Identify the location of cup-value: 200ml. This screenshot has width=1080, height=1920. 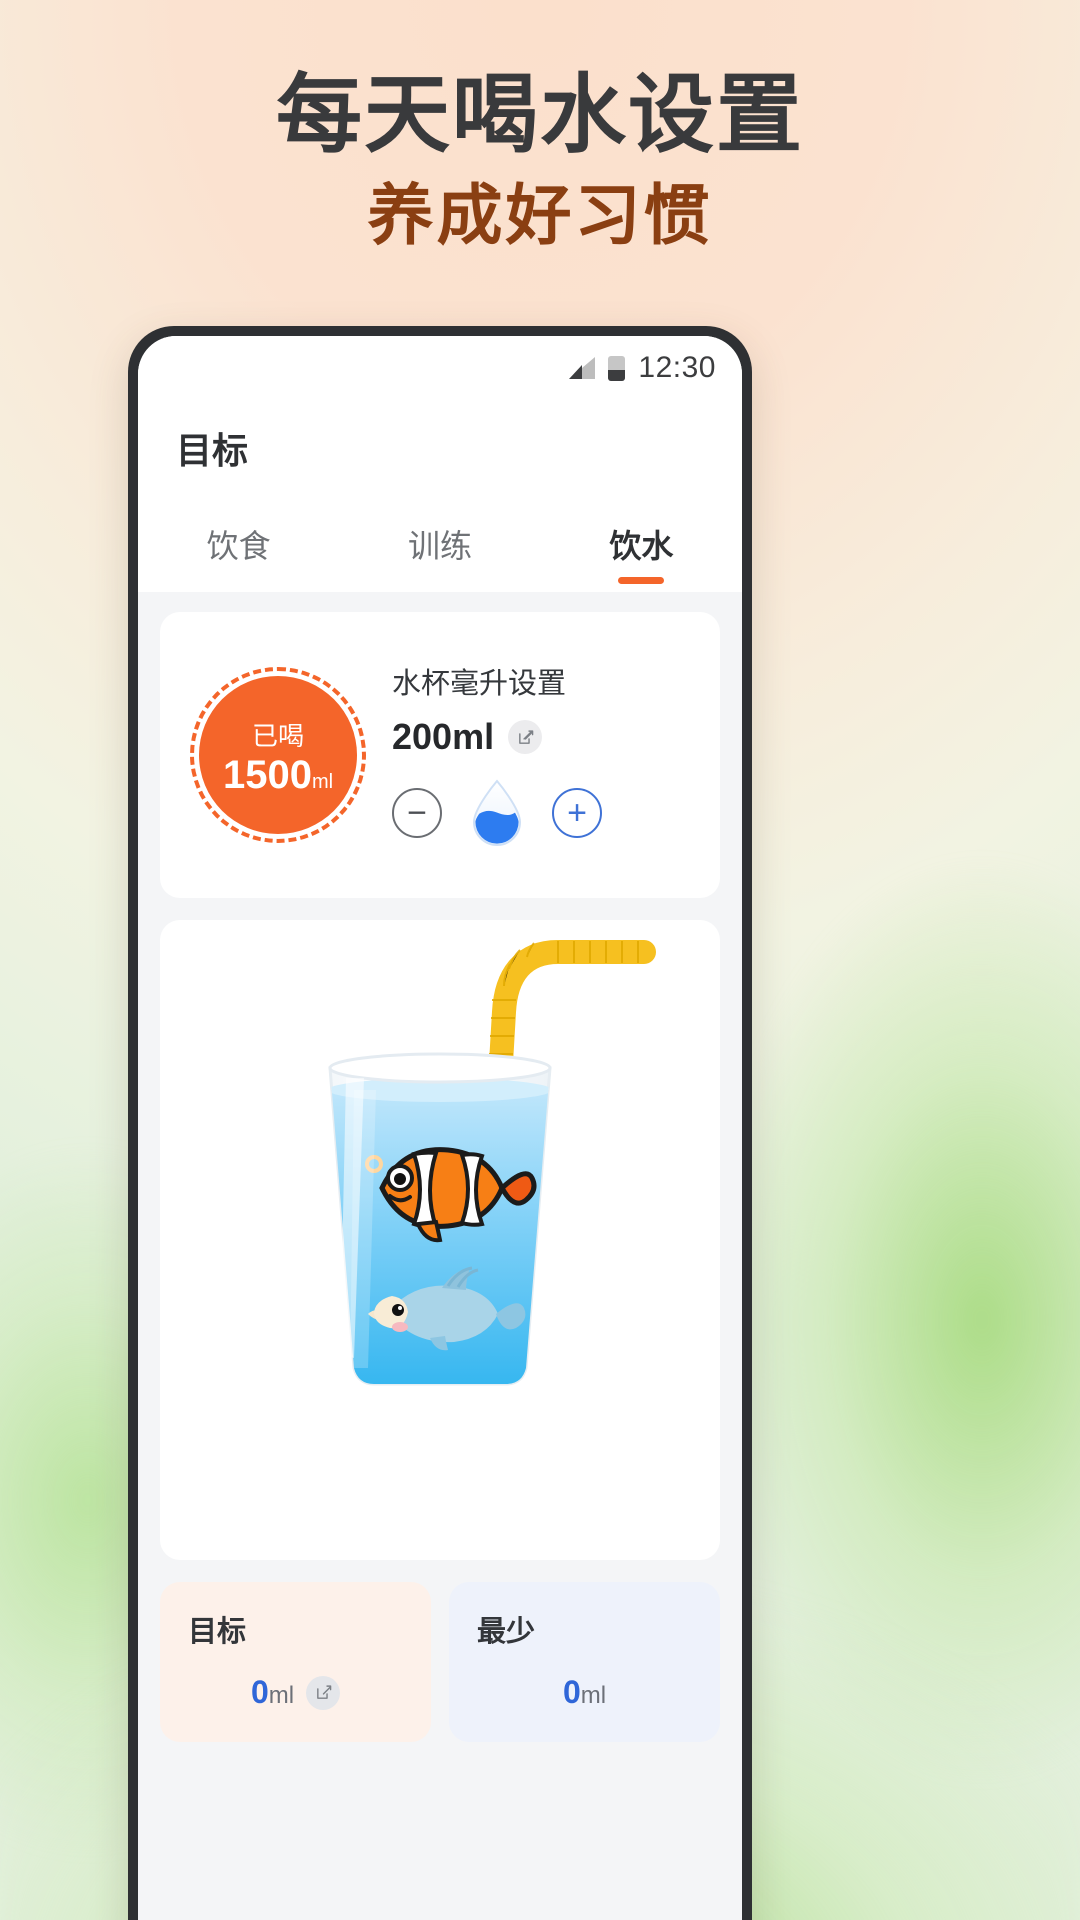
(443, 736).